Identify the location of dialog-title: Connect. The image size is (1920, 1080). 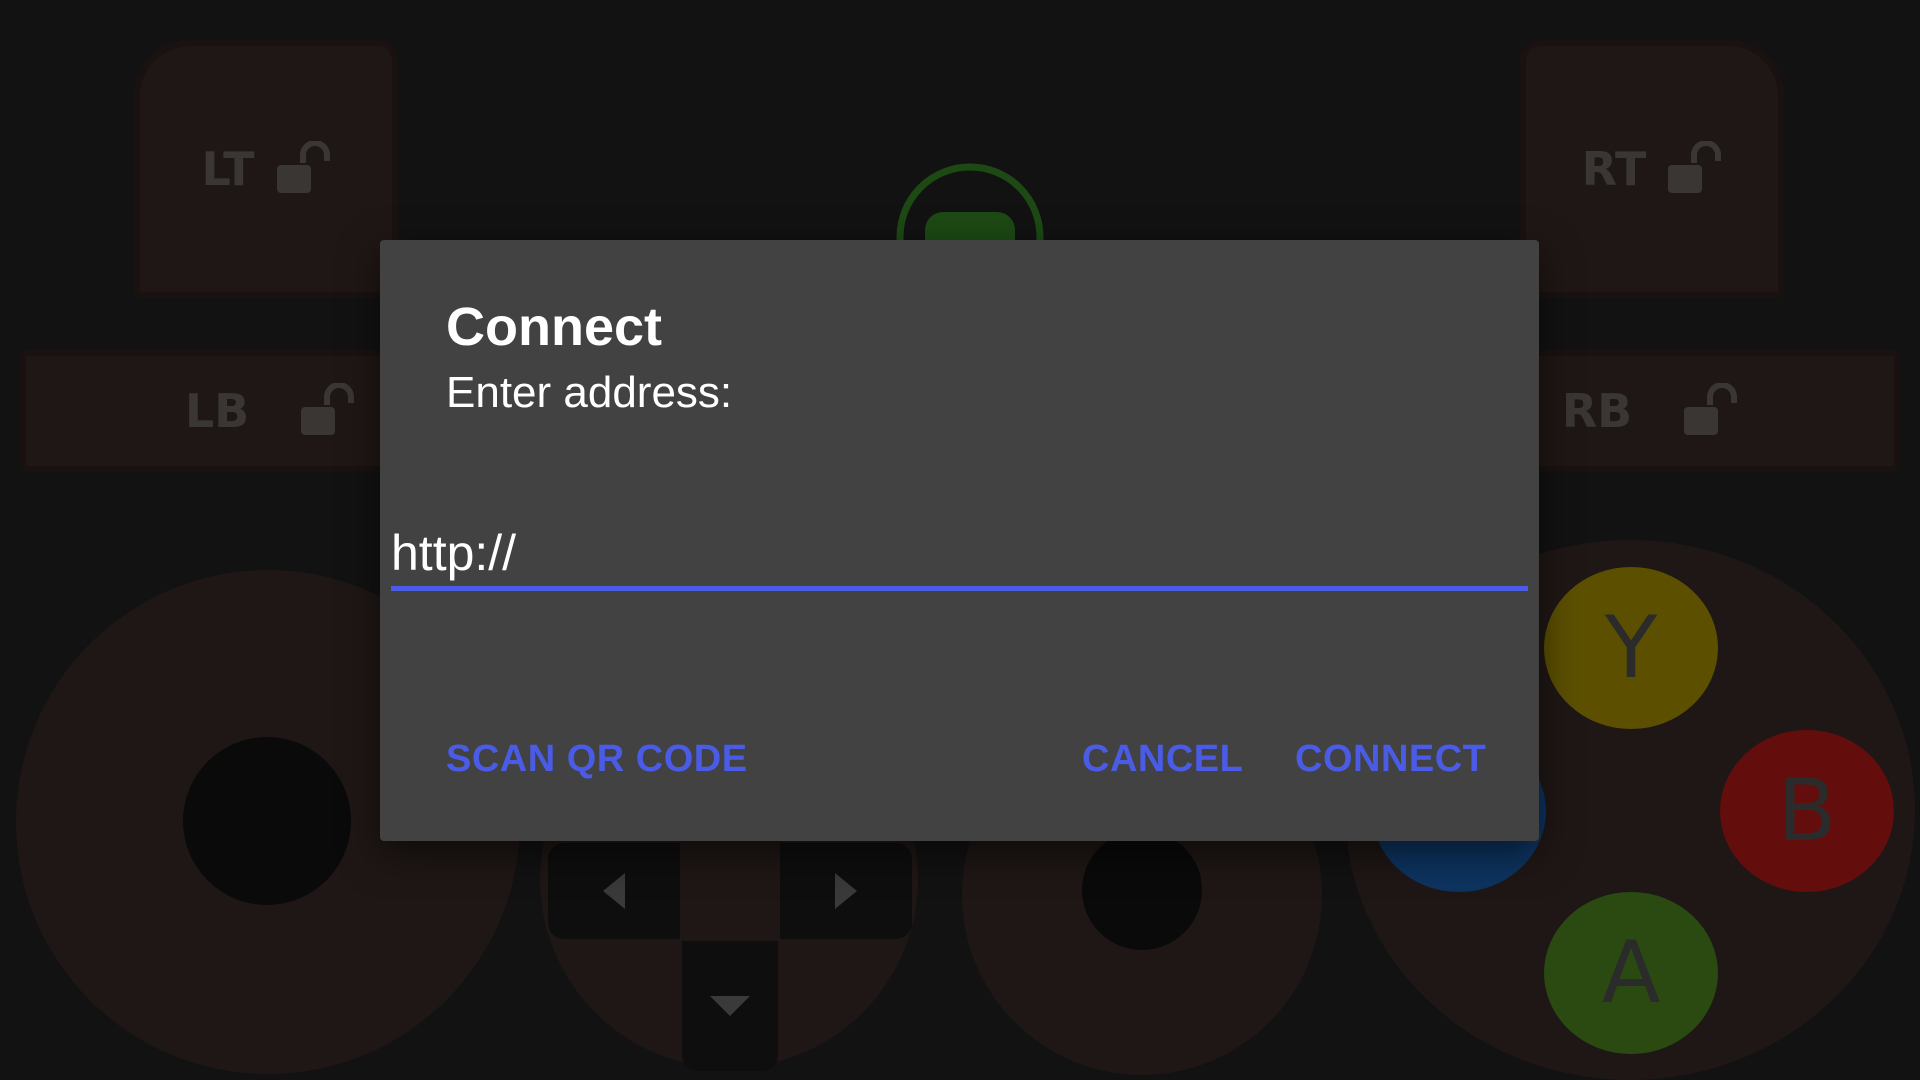
(554, 327).